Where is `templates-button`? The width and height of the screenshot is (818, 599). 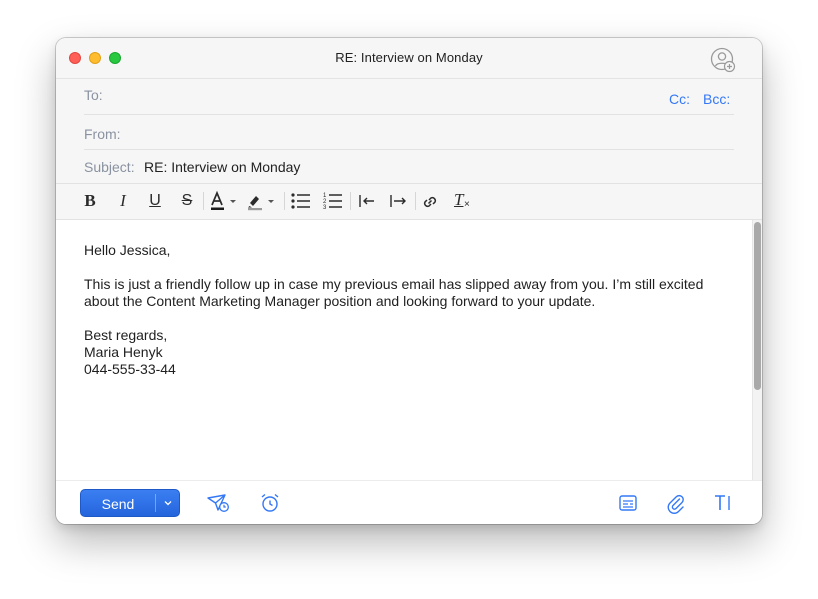 templates-button is located at coordinates (628, 503).